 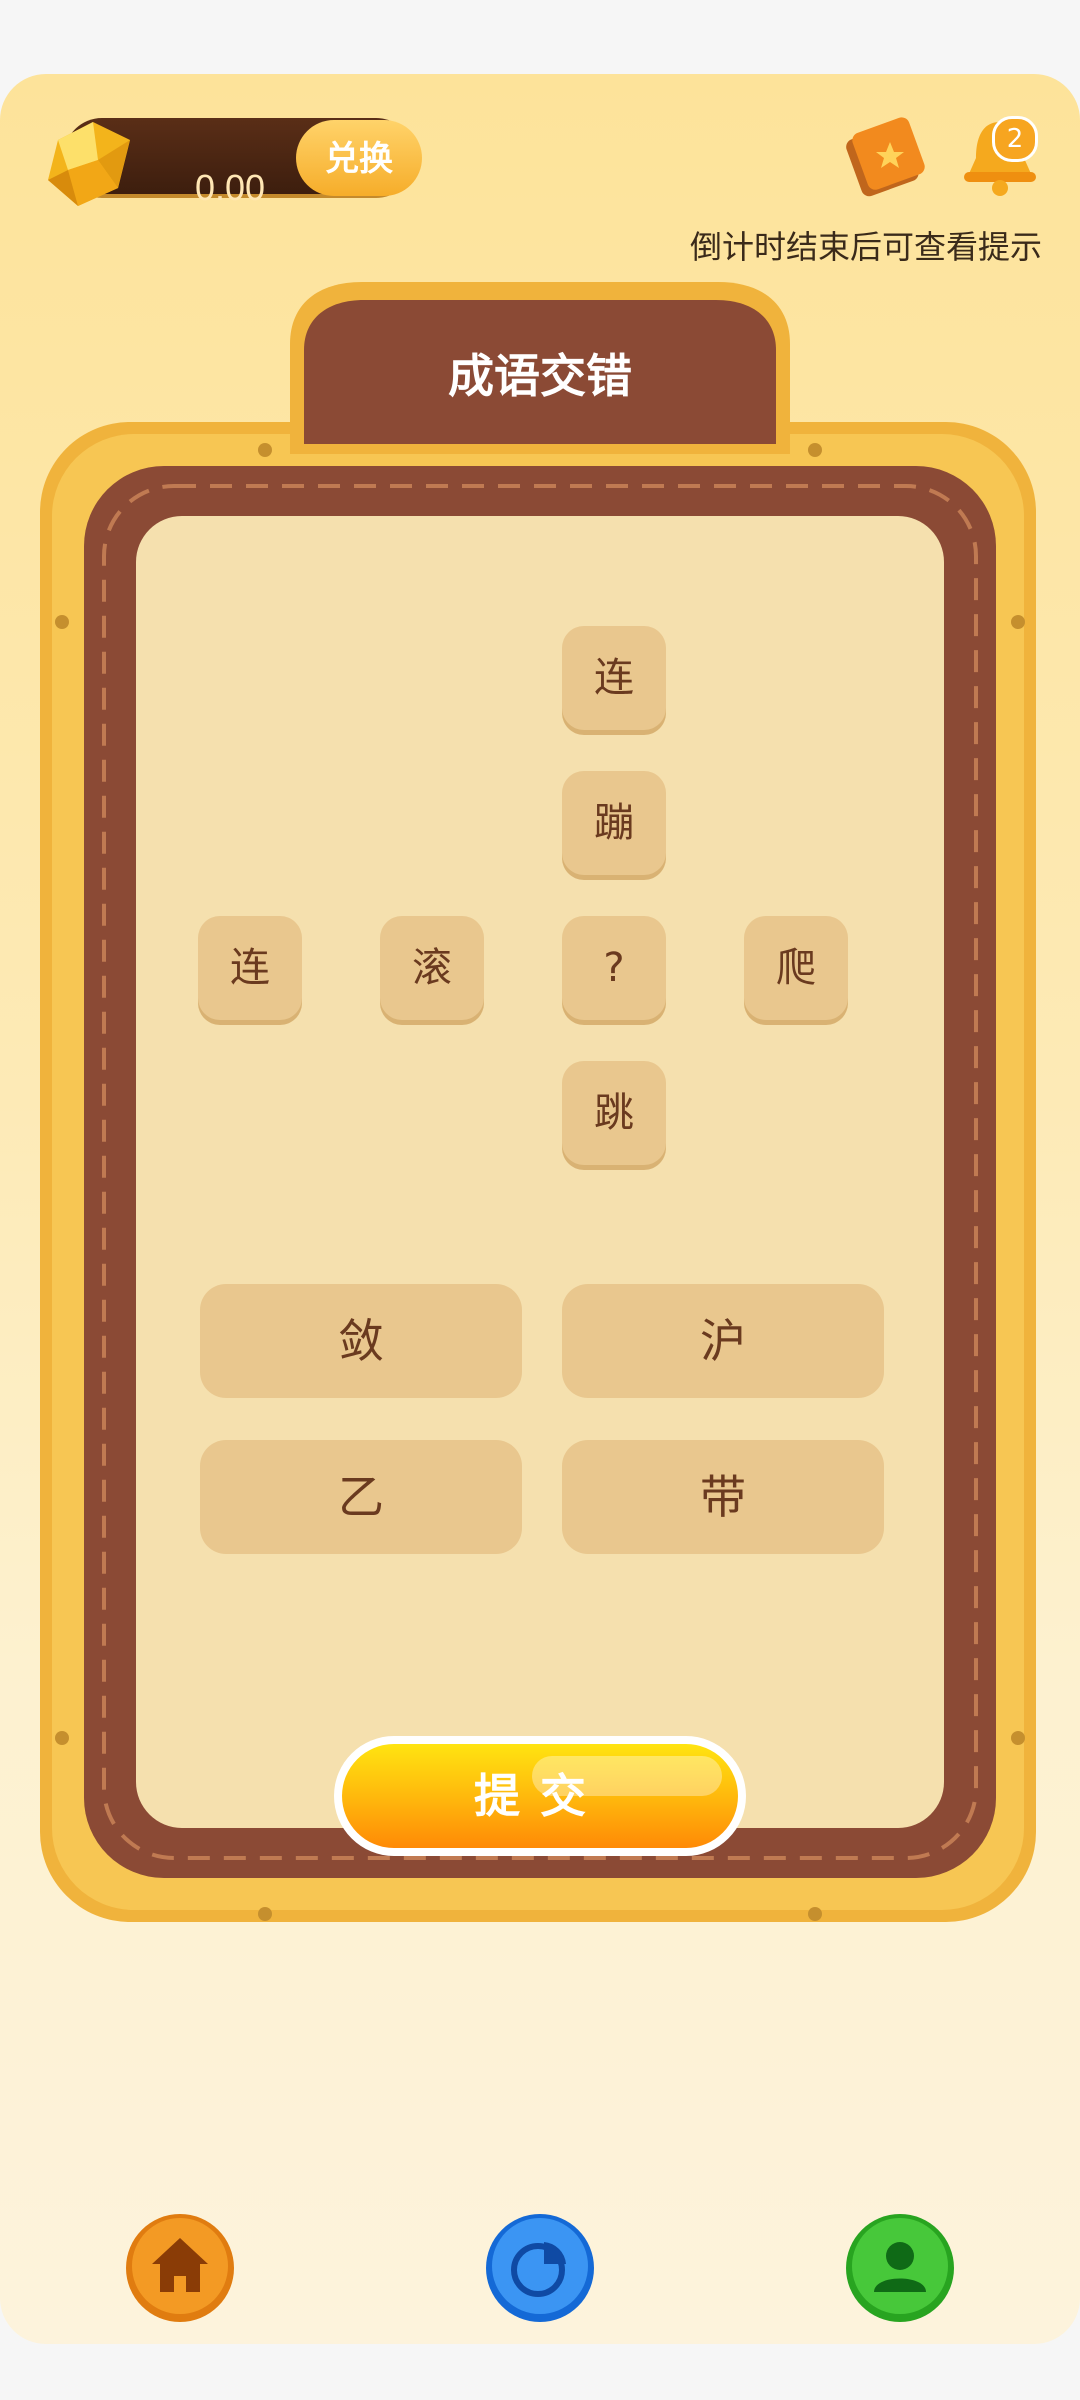 What do you see at coordinates (361, 1341) in the screenshot?
I see `choice-button: 敛` at bounding box center [361, 1341].